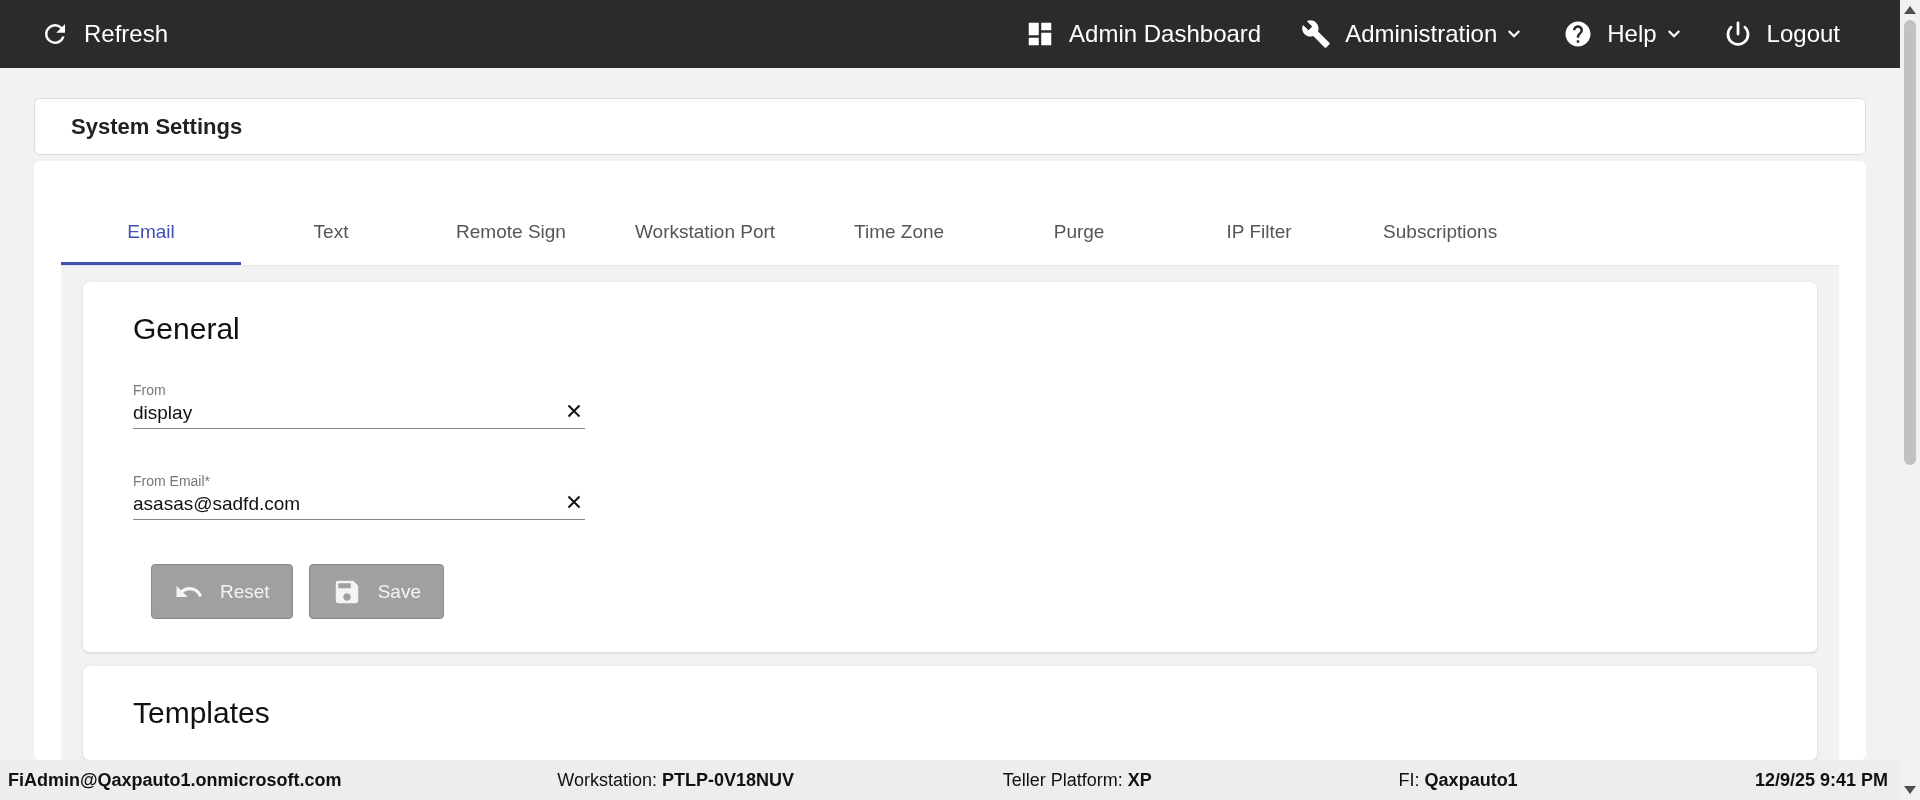  I want to click on user-email: FiAdmin@Qaxpauto1.onmicrosoft.com, so click(175, 780).